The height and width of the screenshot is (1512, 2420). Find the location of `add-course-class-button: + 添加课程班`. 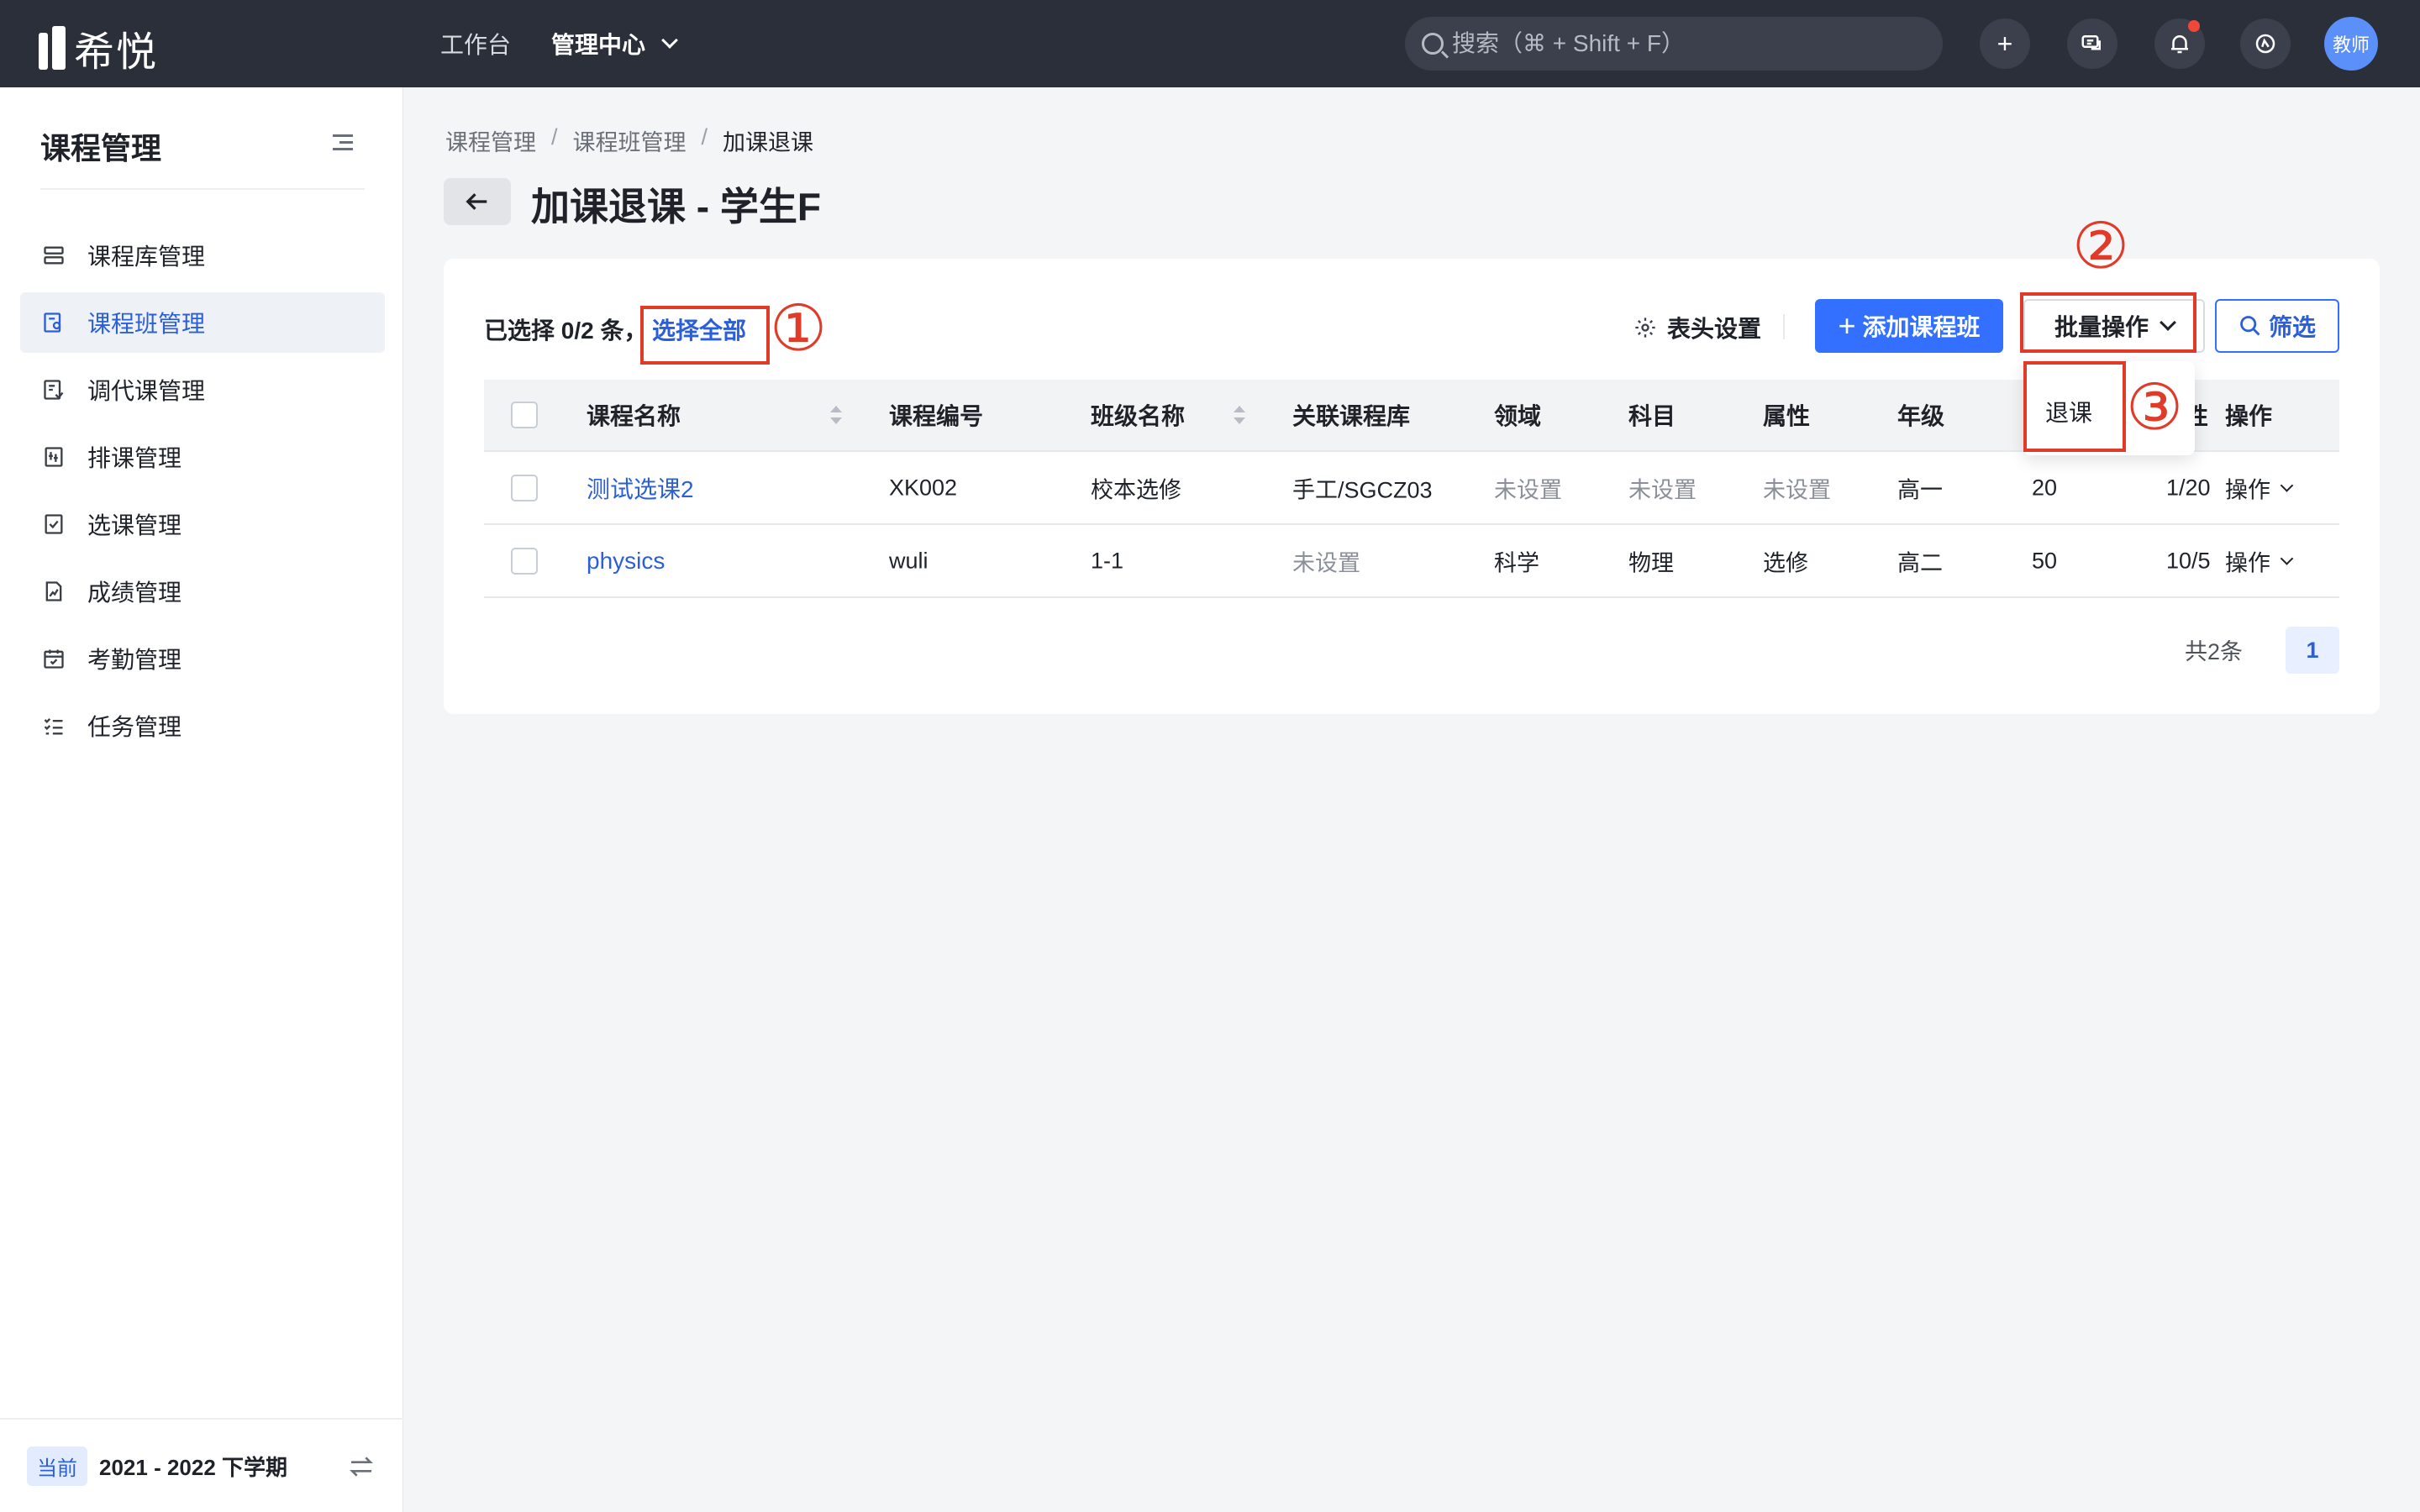

add-course-class-button: + 添加课程班 is located at coordinates (1909, 326).